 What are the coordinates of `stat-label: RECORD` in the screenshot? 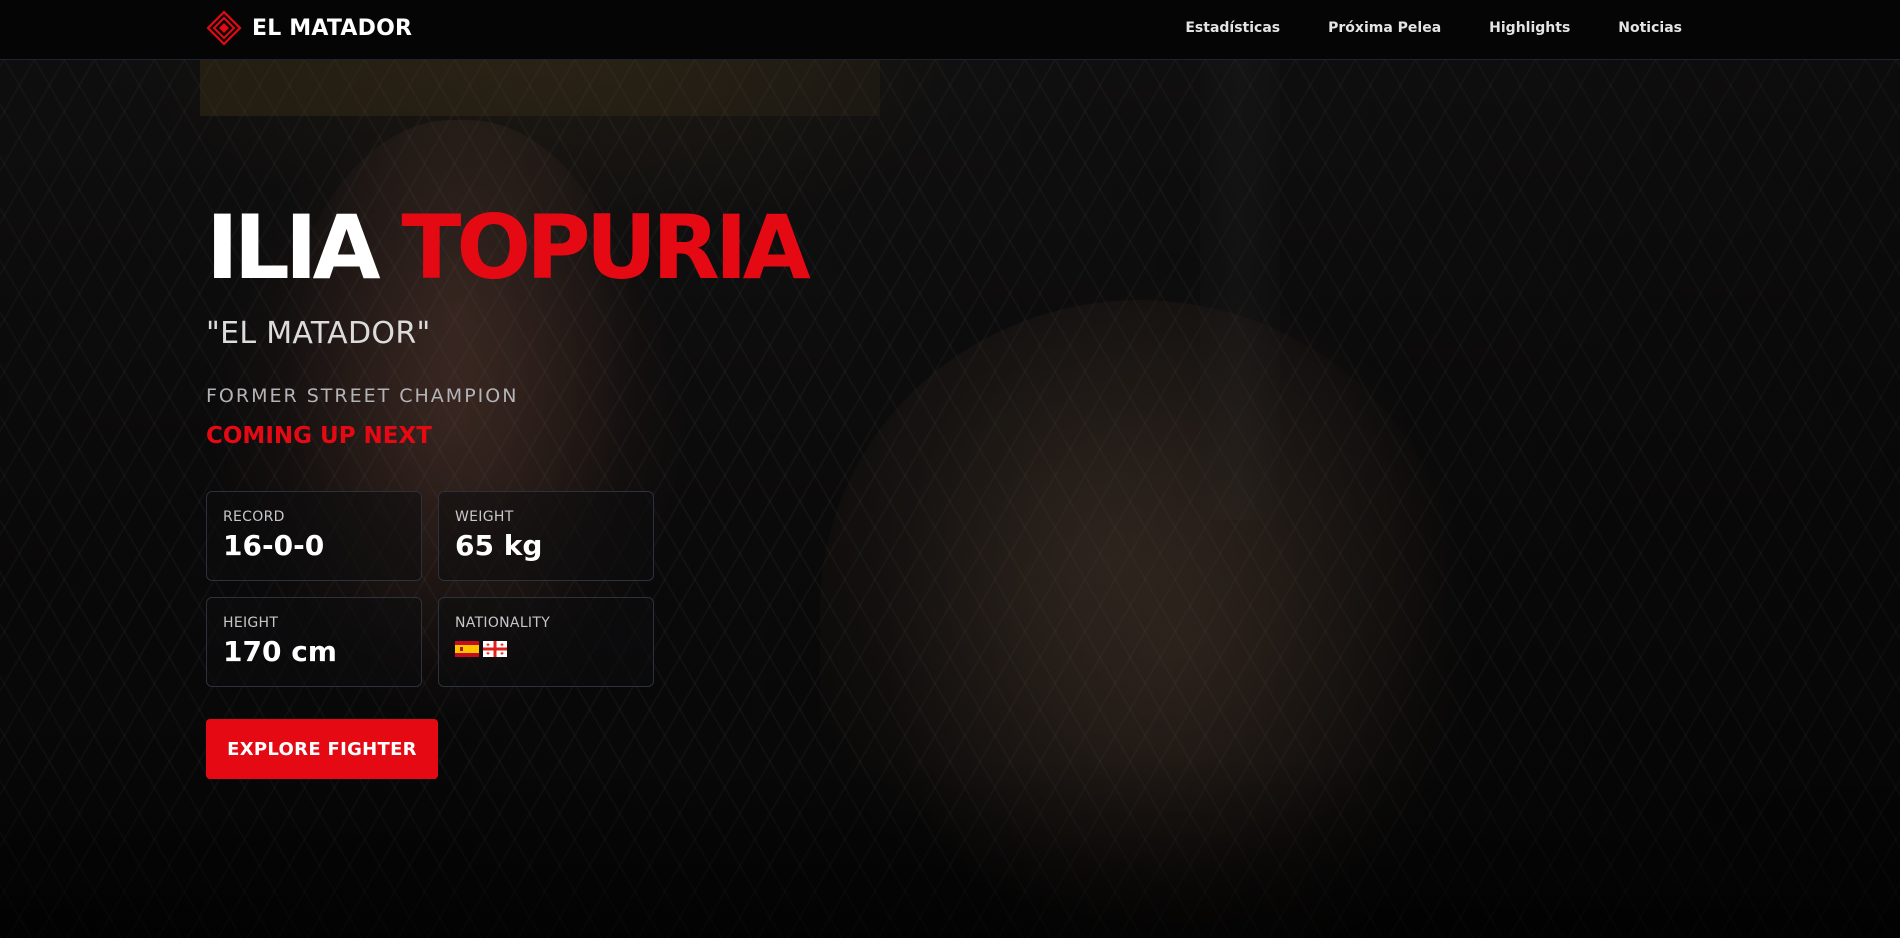 It's located at (254, 517).